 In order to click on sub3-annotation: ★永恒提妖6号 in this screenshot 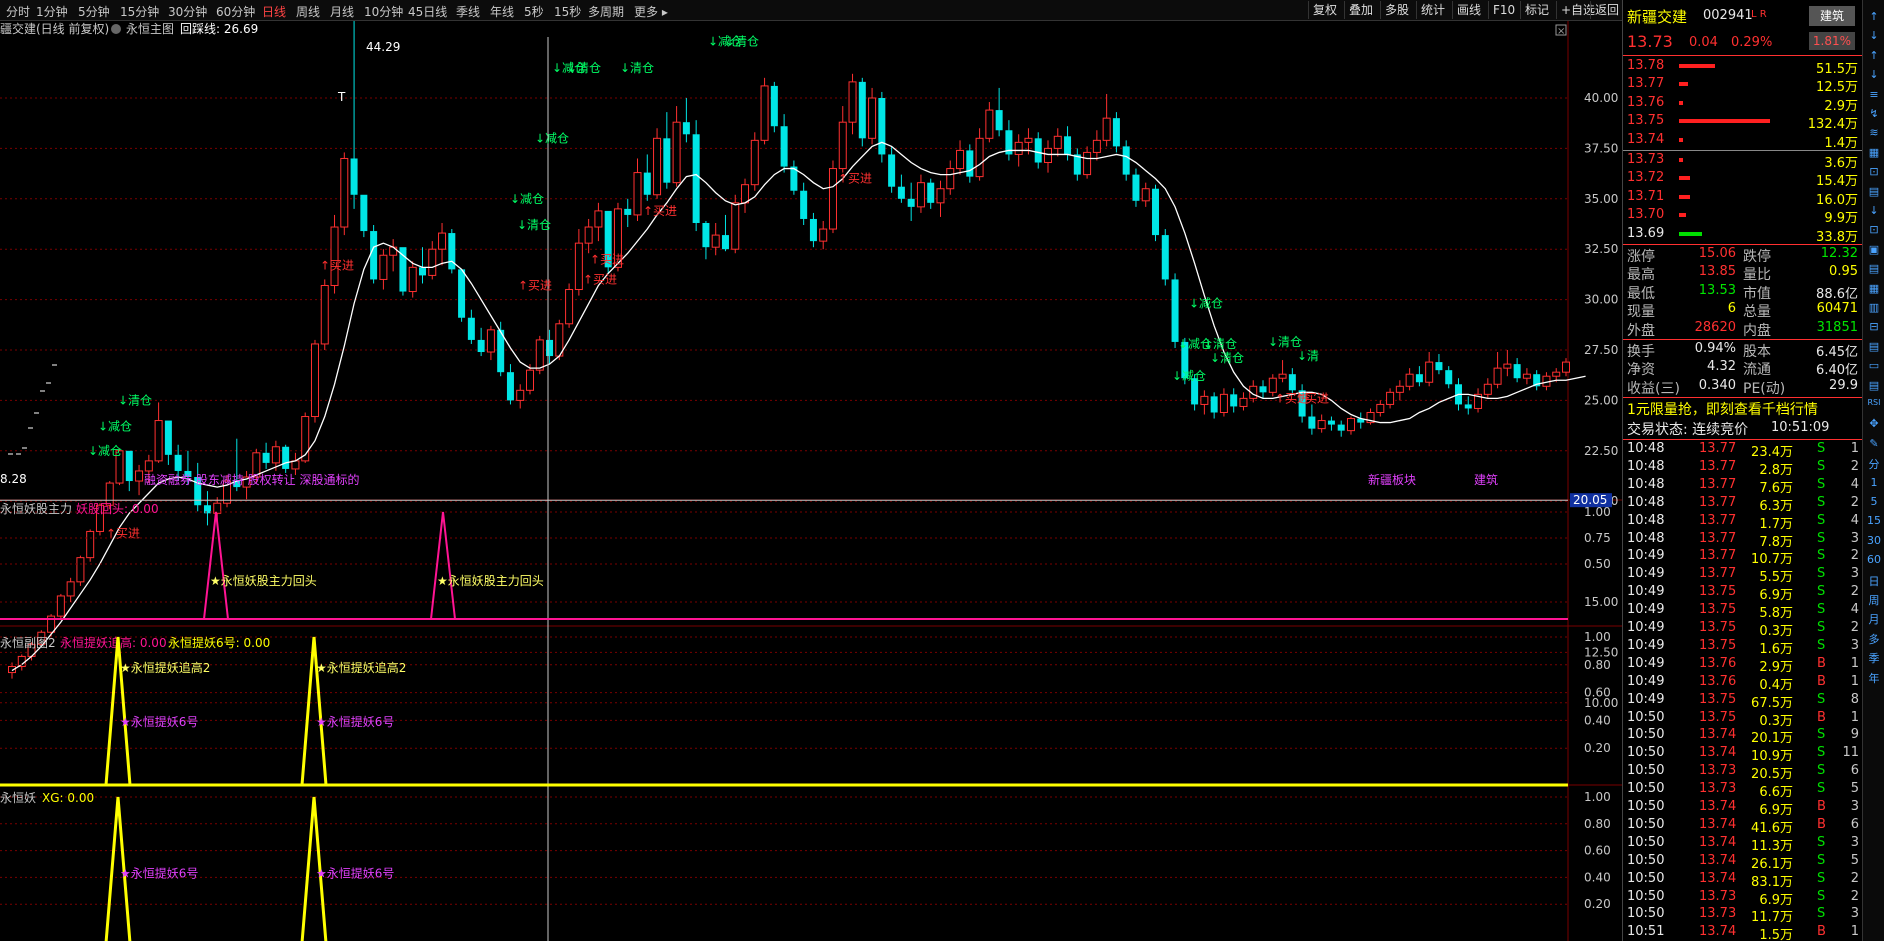, I will do `click(159, 872)`.